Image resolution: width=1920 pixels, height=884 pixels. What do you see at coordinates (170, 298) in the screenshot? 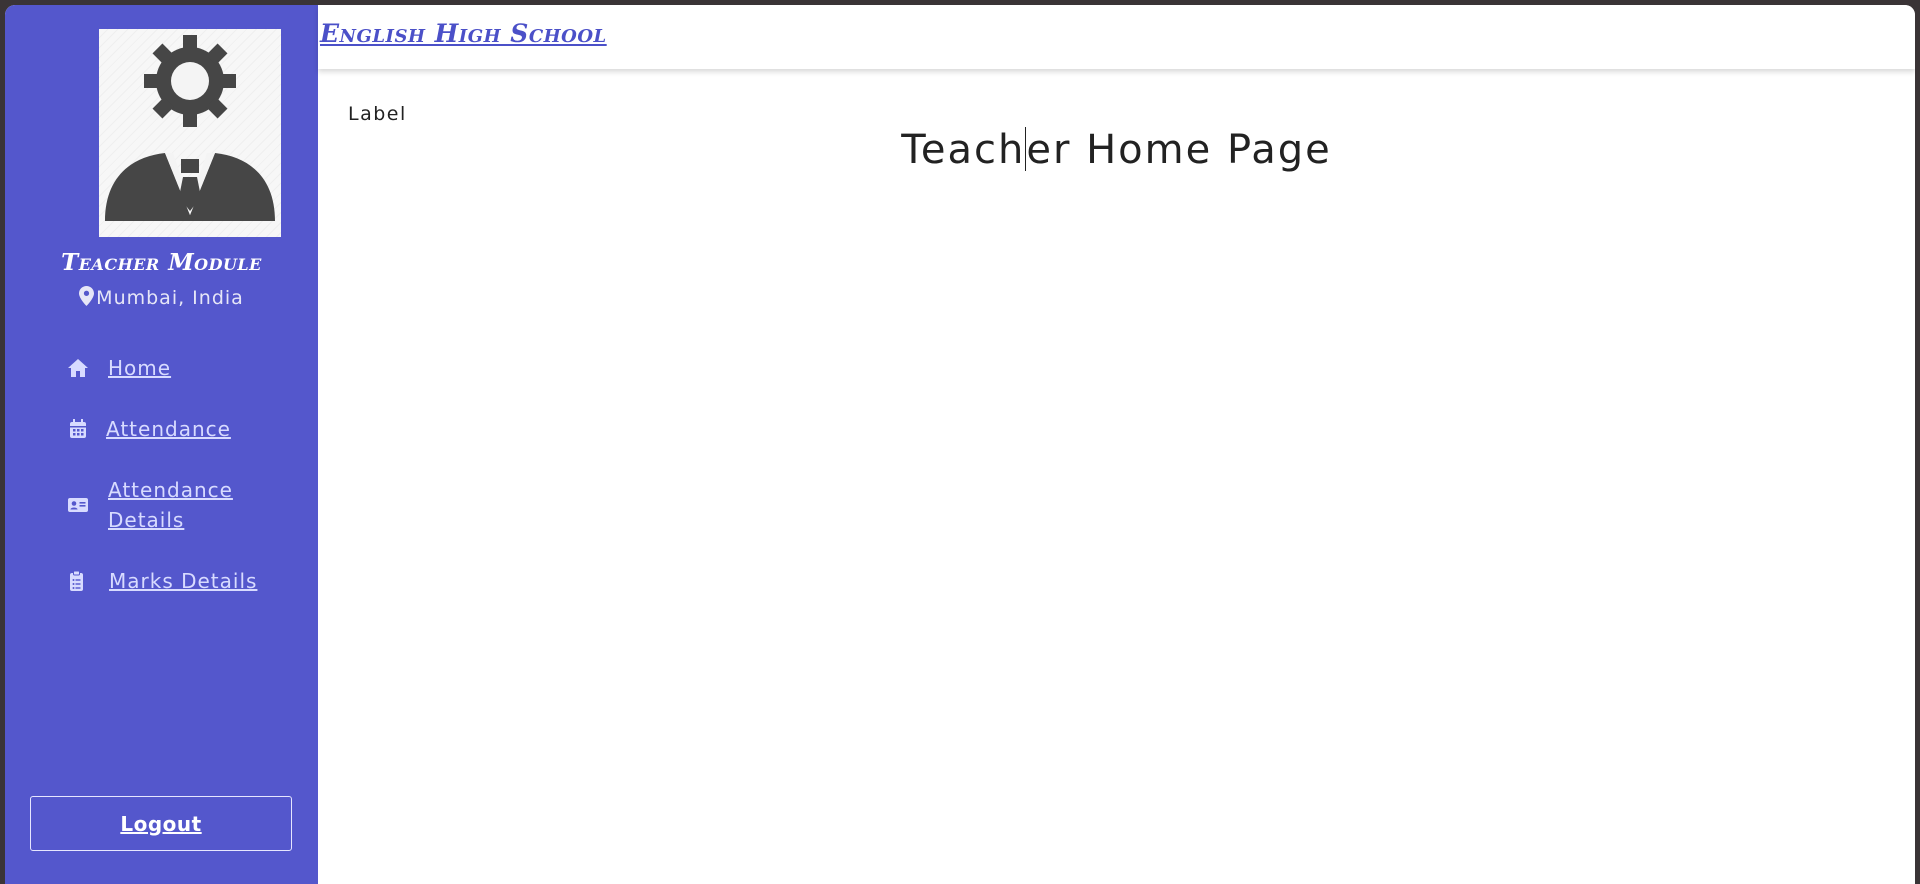
I see `location-text: Mumbai, India` at bounding box center [170, 298].